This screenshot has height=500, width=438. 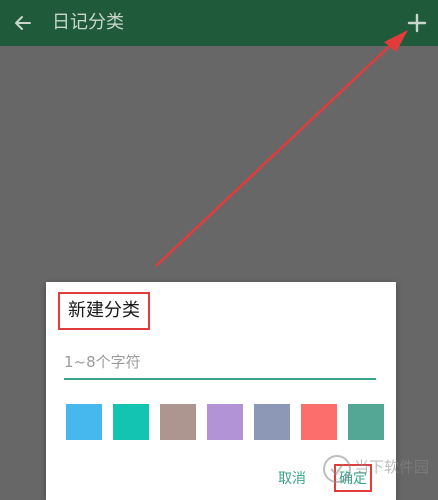 I want to click on color-swatch-row, so click(x=225, y=422).